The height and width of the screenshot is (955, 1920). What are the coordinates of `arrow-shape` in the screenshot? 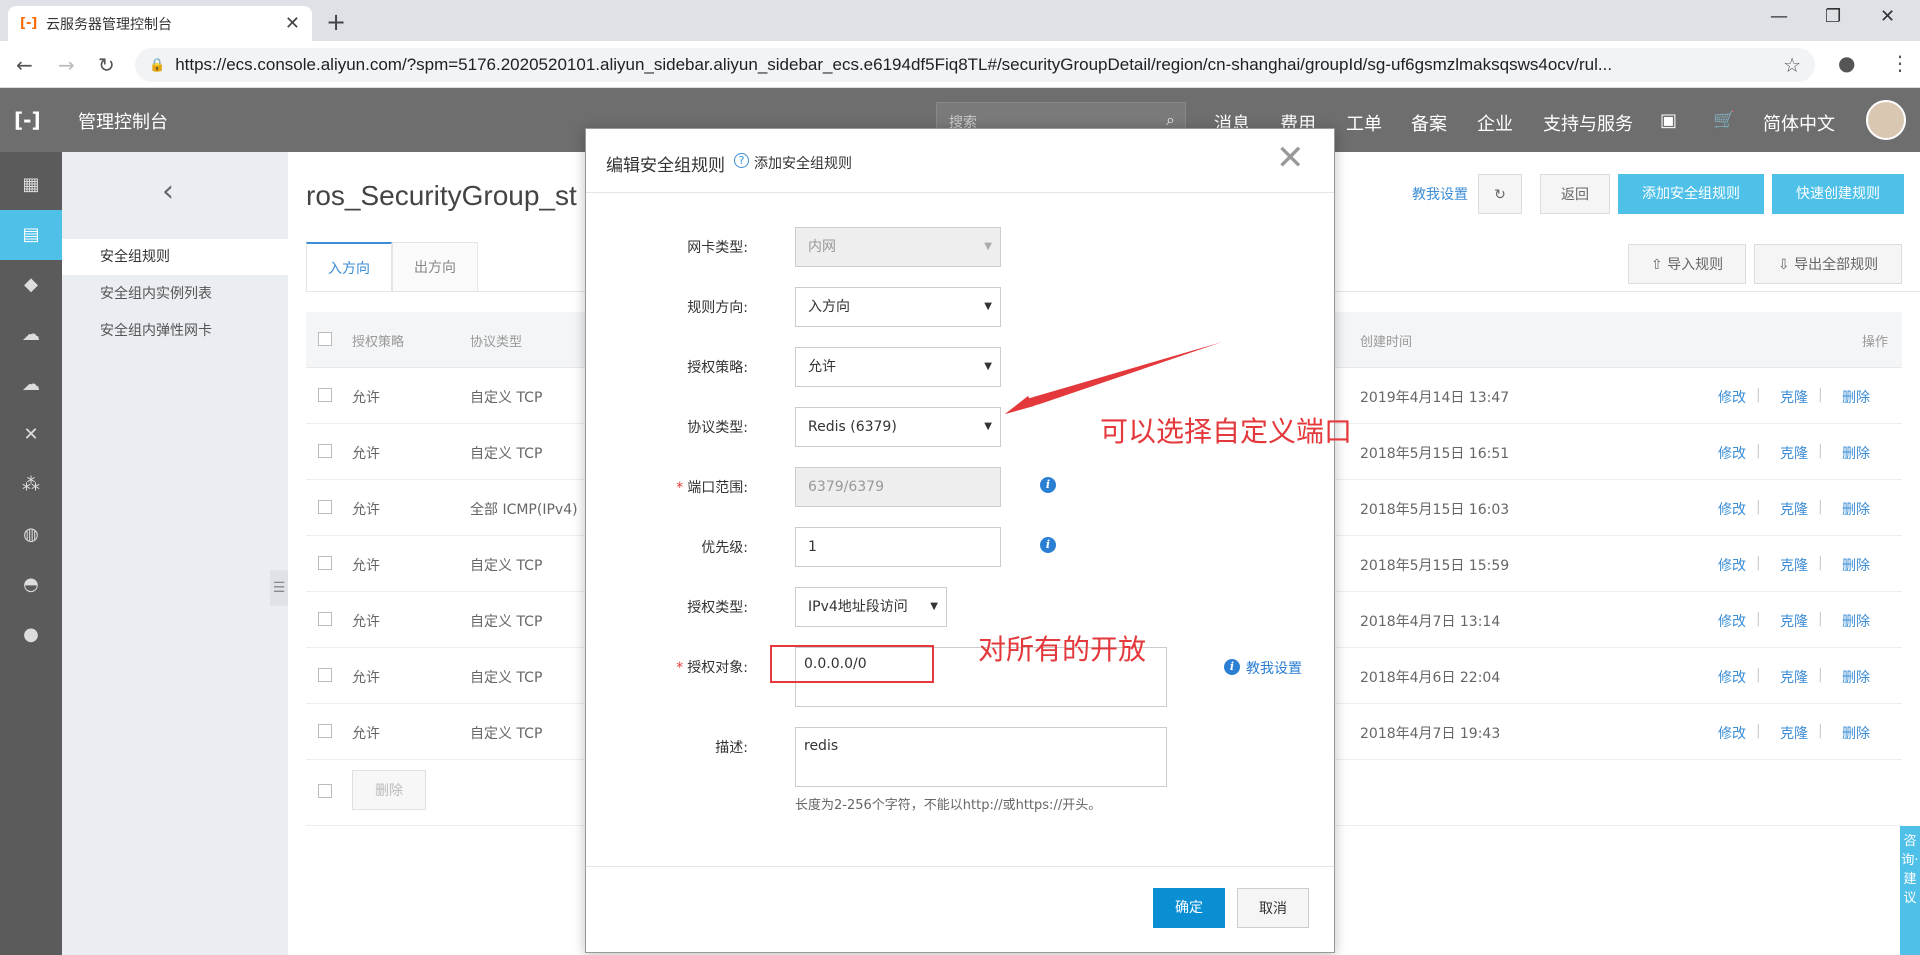 It's located at (1113, 378).